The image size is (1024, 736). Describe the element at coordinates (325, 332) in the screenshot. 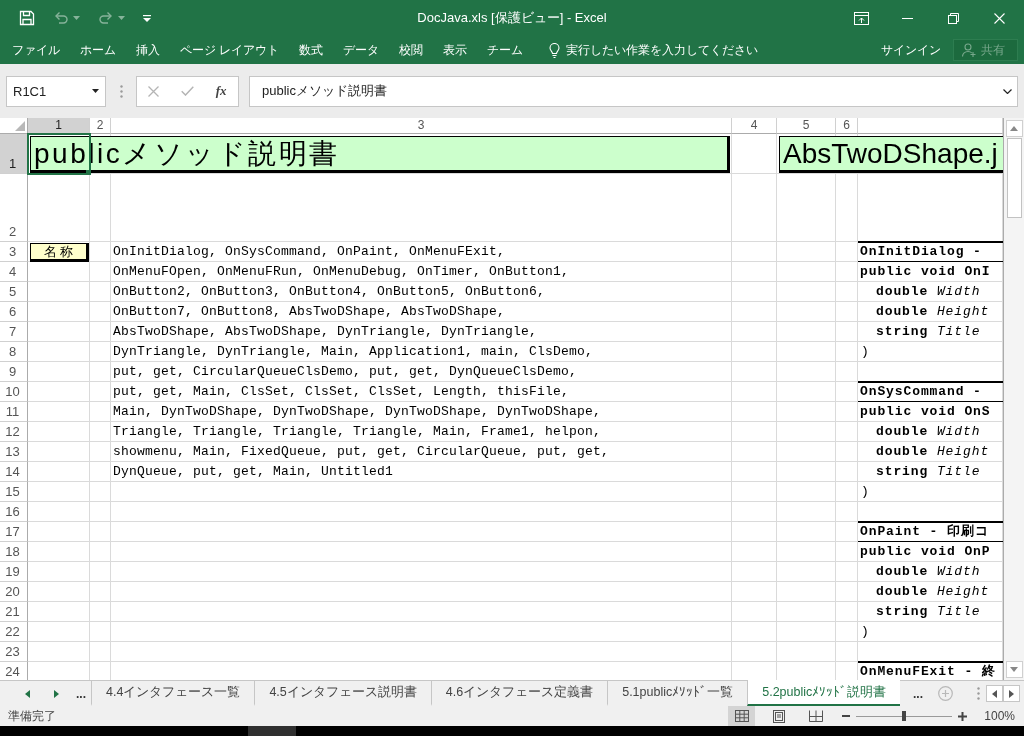

I see `sheet-cell-text: AbsTwoDShape, AbsTwoDShape, DynTriangle, DynTriangle,` at that location.